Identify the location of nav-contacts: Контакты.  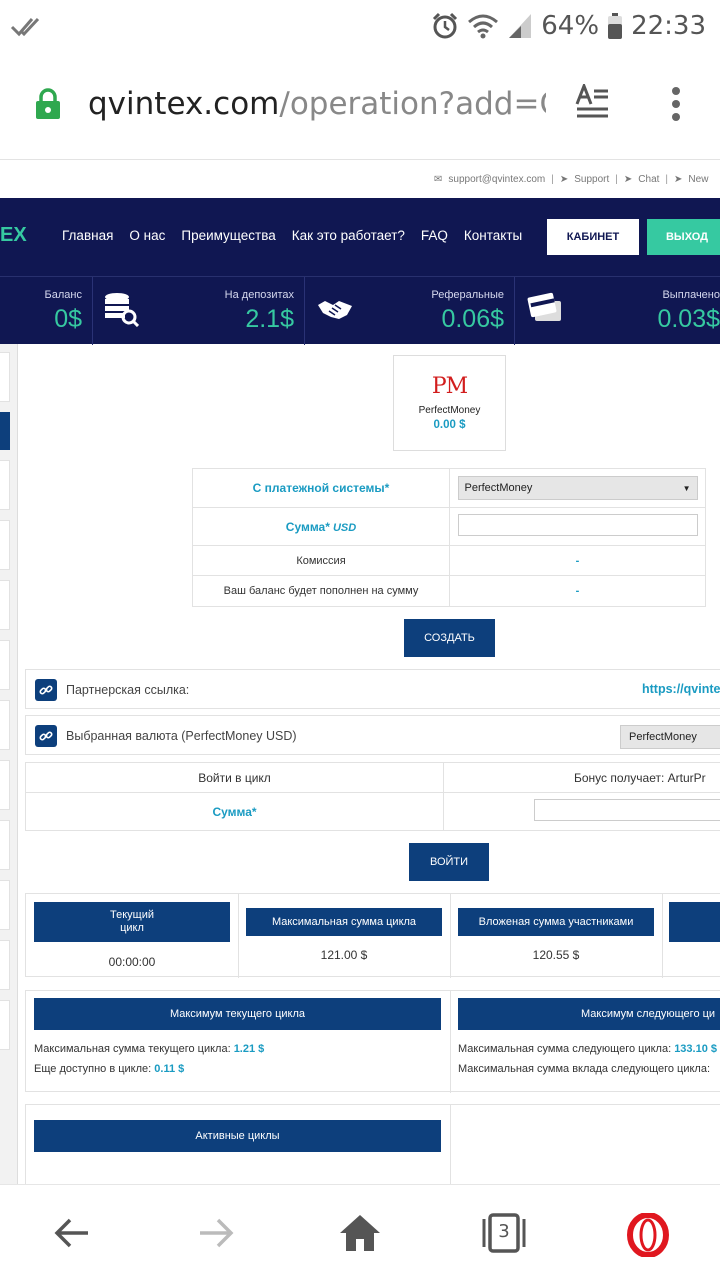
(493, 235).